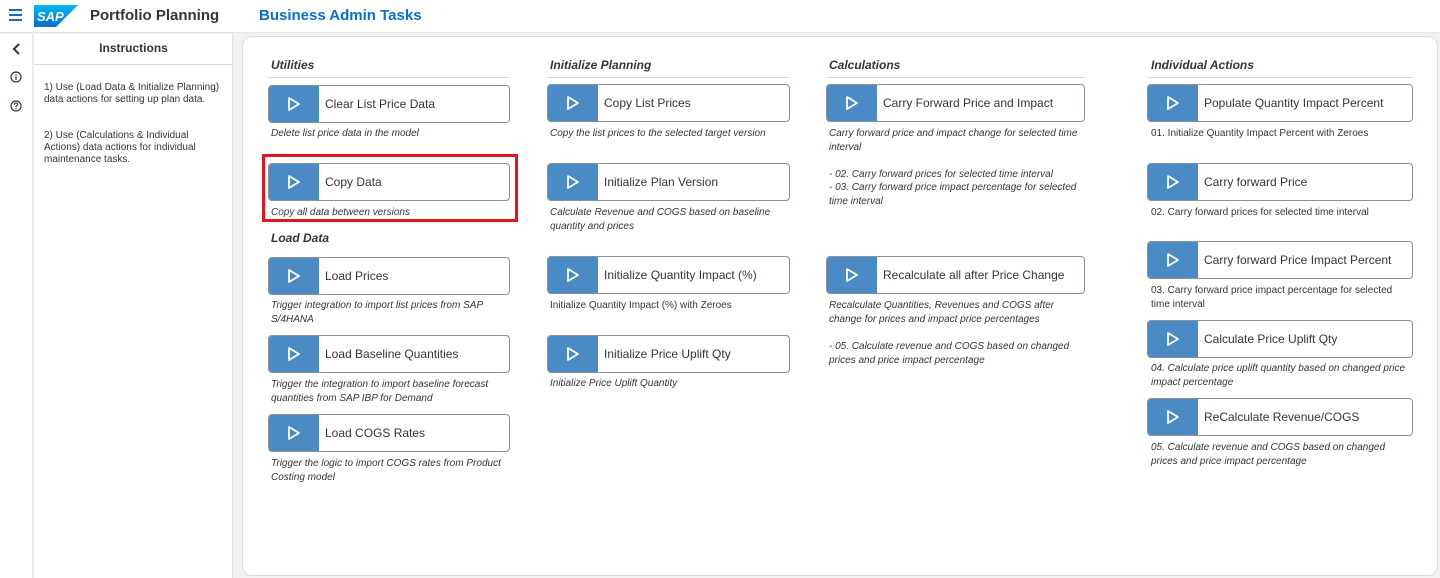 This screenshot has width=1440, height=578. I want to click on sap-logo: SAP, so click(56, 16).